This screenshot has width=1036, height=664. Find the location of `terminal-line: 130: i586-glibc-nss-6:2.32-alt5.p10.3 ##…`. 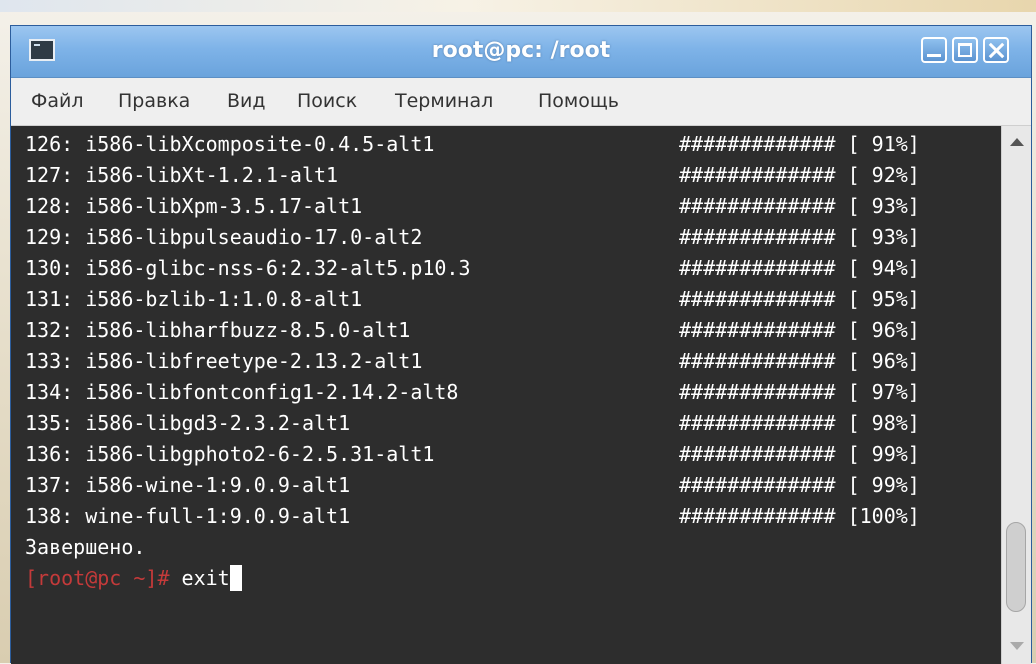

terminal-line: 130: i586-glibc-nss-6:2.32-alt5.p10.3 ##… is located at coordinates (472, 268).